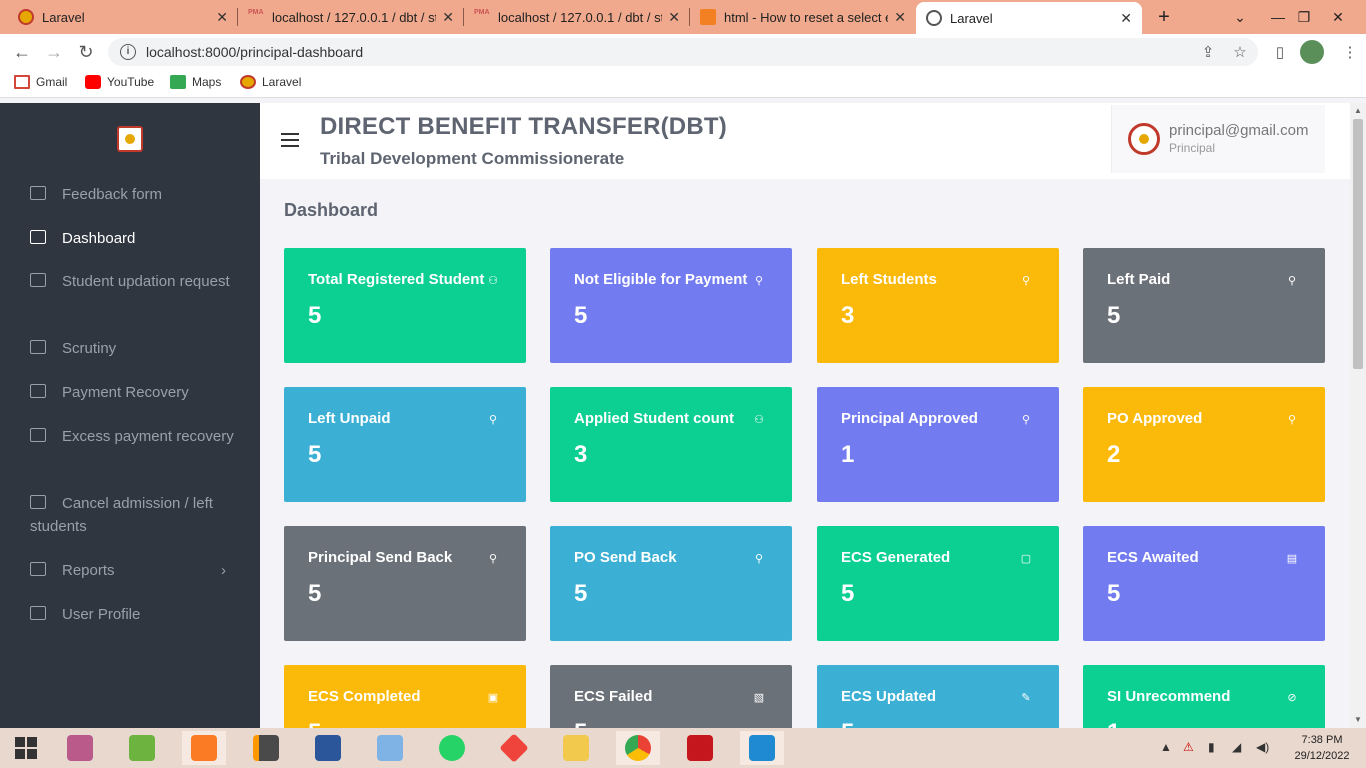 This screenshot has height=768, width=1366. I want to click on window-icon, so click(390, 748).